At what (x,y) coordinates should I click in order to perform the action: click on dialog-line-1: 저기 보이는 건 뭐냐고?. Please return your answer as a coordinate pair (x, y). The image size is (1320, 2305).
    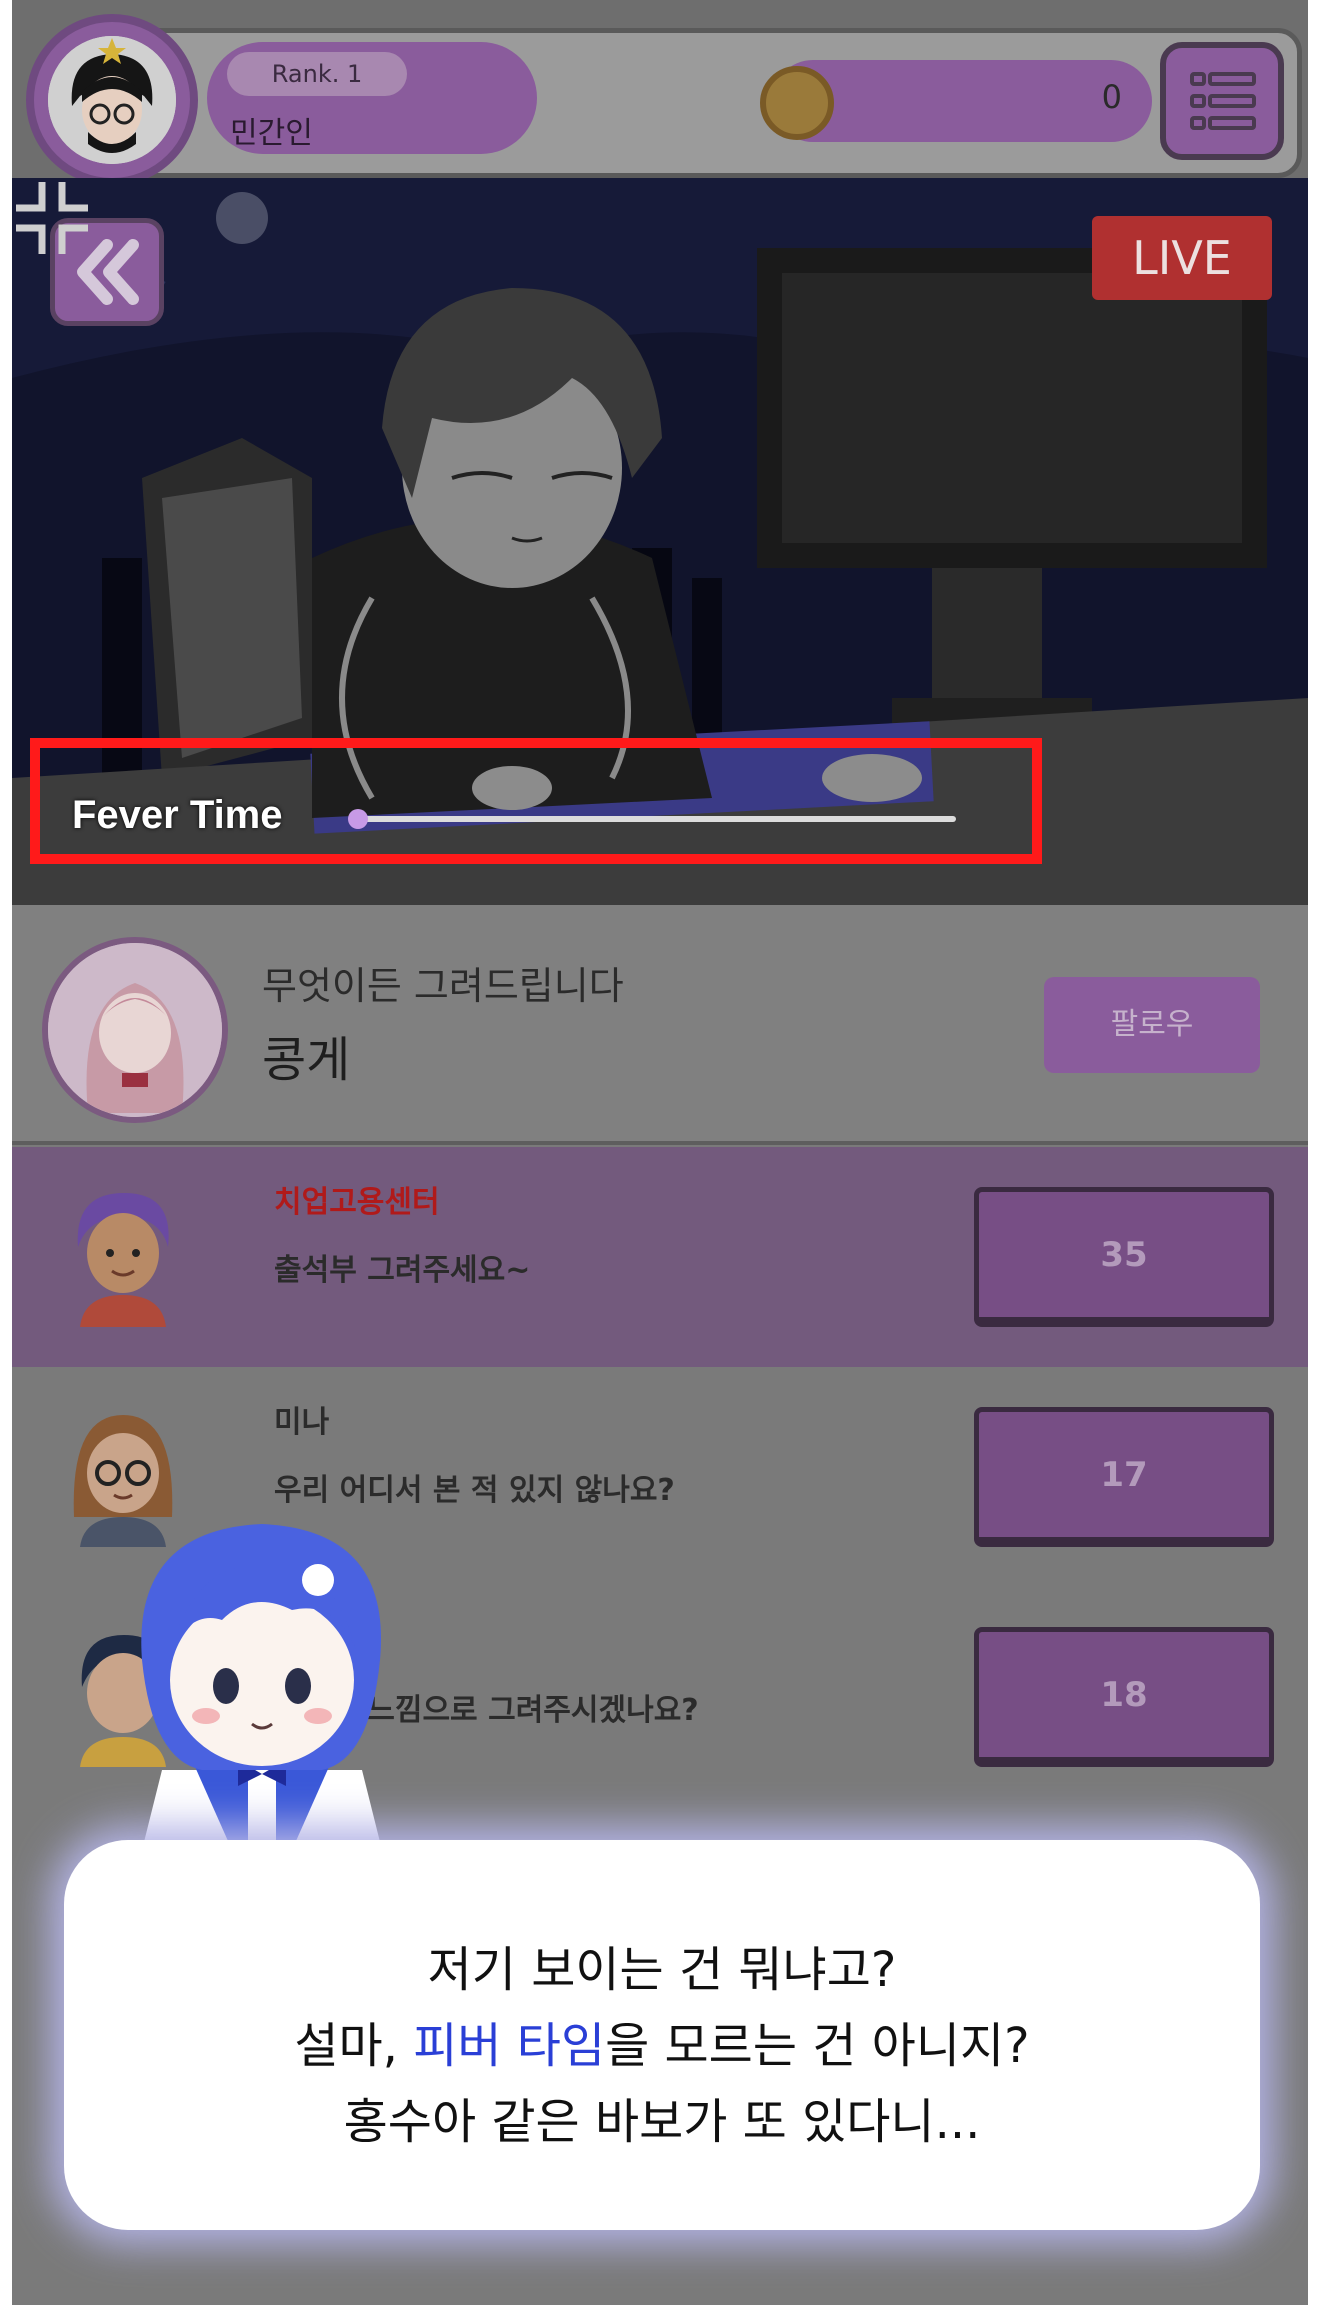
    Looking at the image, I should click on (662, 1970).